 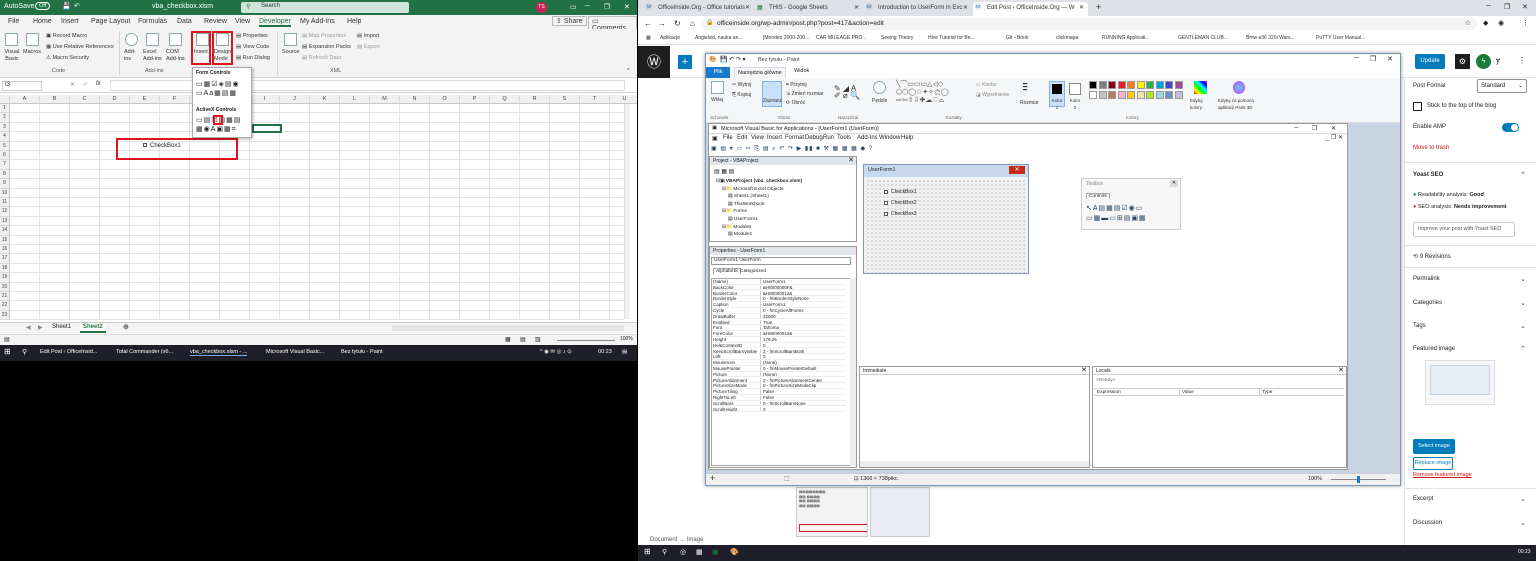 I want to click on tab-categorized: Categorized, so click(x=753, y=271).